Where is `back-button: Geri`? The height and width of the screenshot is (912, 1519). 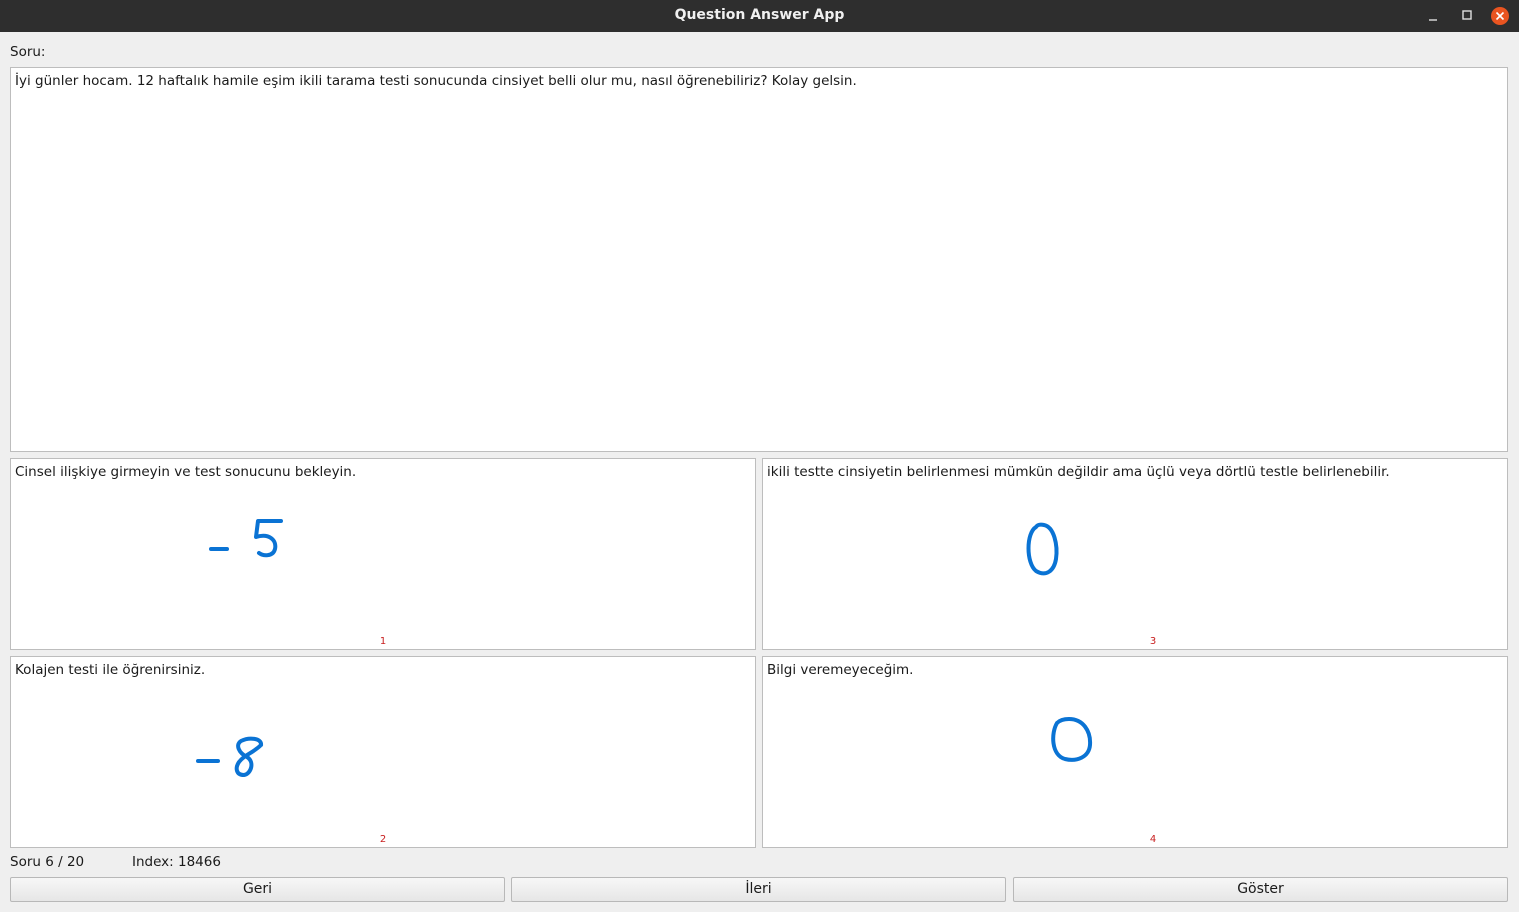 back-button: Geri is located at coordinates (257, 889).